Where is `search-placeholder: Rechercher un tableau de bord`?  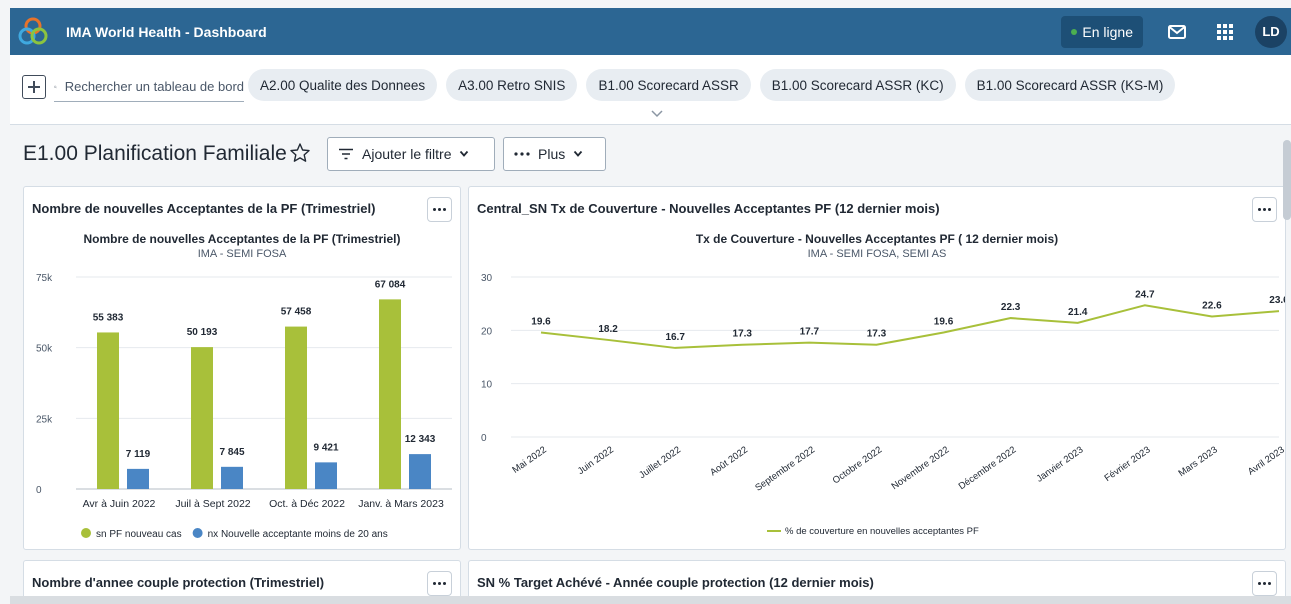 search-placeholder: Rechercher un tableau de bord is located at coordinates (154, 86).